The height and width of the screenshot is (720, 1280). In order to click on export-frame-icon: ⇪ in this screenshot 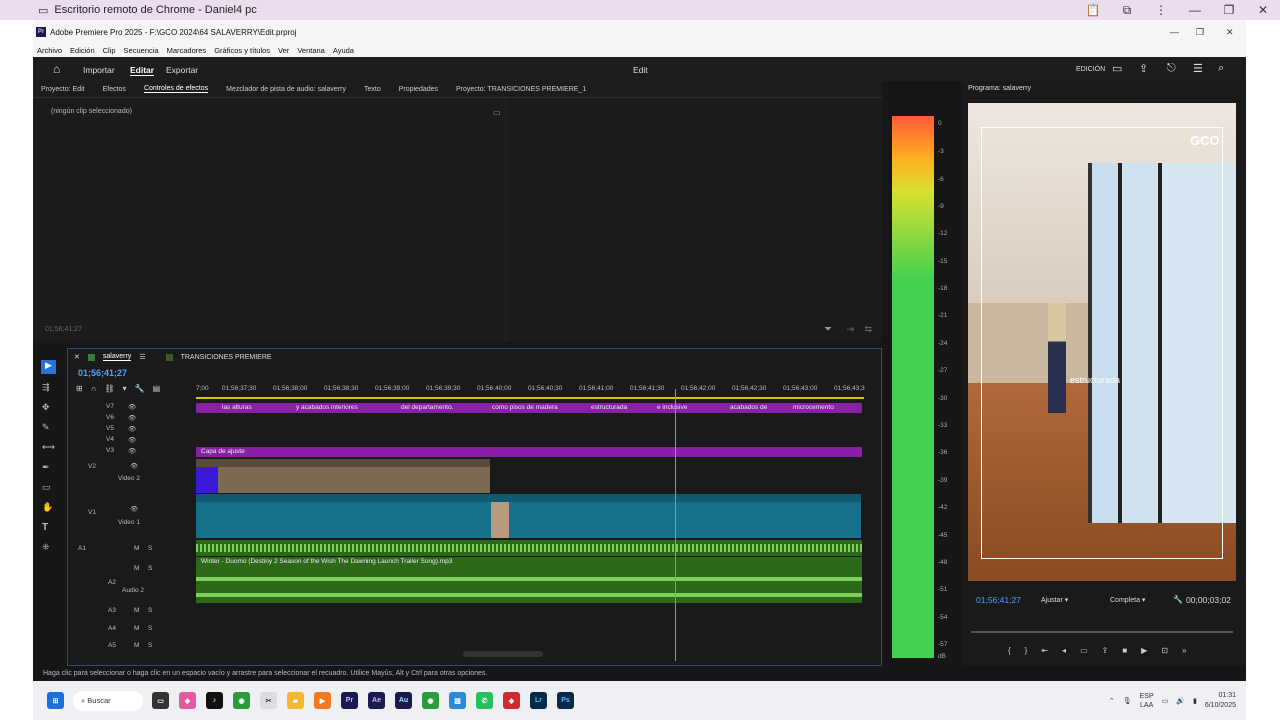, I will do `click(1105, 650)`.